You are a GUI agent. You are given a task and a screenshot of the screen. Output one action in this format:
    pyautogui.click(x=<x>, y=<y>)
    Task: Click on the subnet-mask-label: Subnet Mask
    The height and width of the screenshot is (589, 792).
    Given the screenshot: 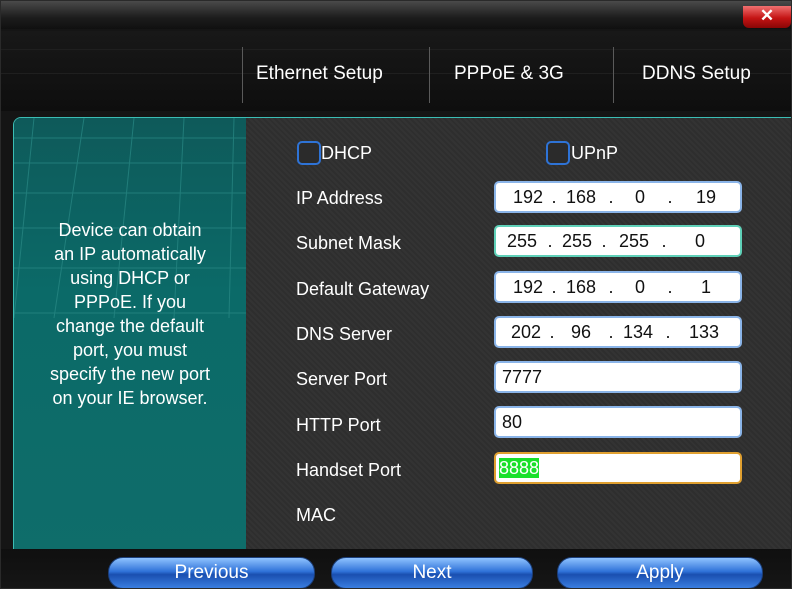 What is the action you would take?
    pyautogui.click(x=349, y=243)
    